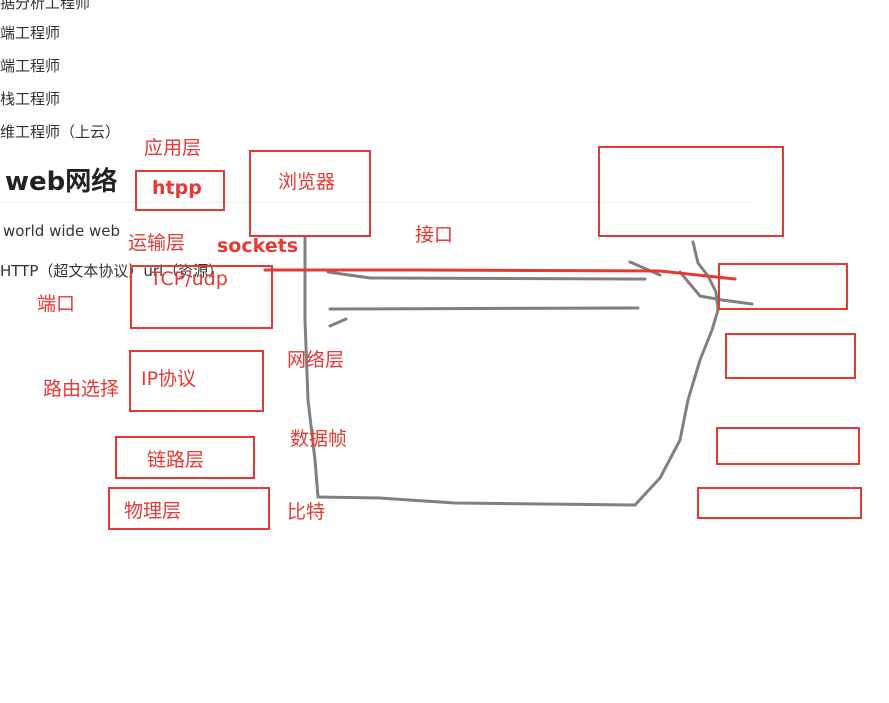 The height and width of the screenshot is (703, 889). Describe the element at coordinates (157, 243) in the screenshot. I see `transport-layer-label: 运输层` at that location.